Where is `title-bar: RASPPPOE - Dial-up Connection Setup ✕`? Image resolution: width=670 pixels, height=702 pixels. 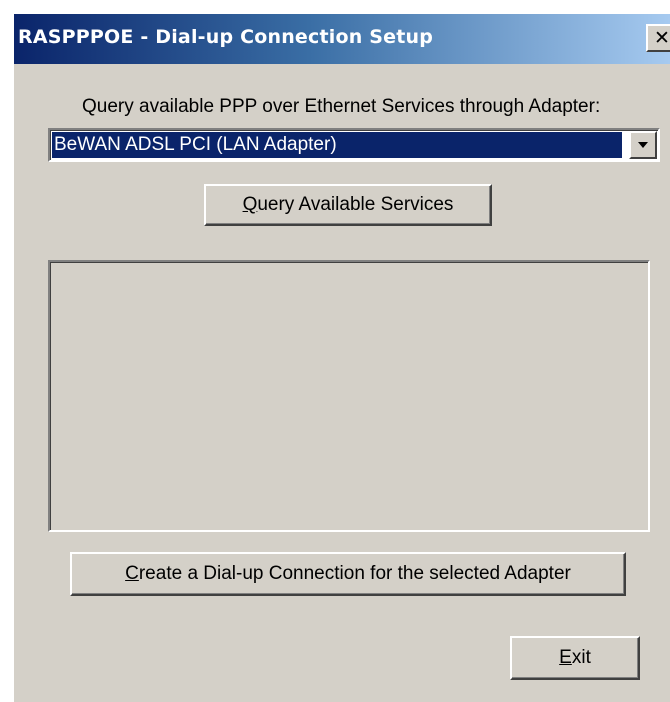 title-bar: RASPPPOE - Dial-up Connection Setup ✕ is located at coordinates (342, 39).